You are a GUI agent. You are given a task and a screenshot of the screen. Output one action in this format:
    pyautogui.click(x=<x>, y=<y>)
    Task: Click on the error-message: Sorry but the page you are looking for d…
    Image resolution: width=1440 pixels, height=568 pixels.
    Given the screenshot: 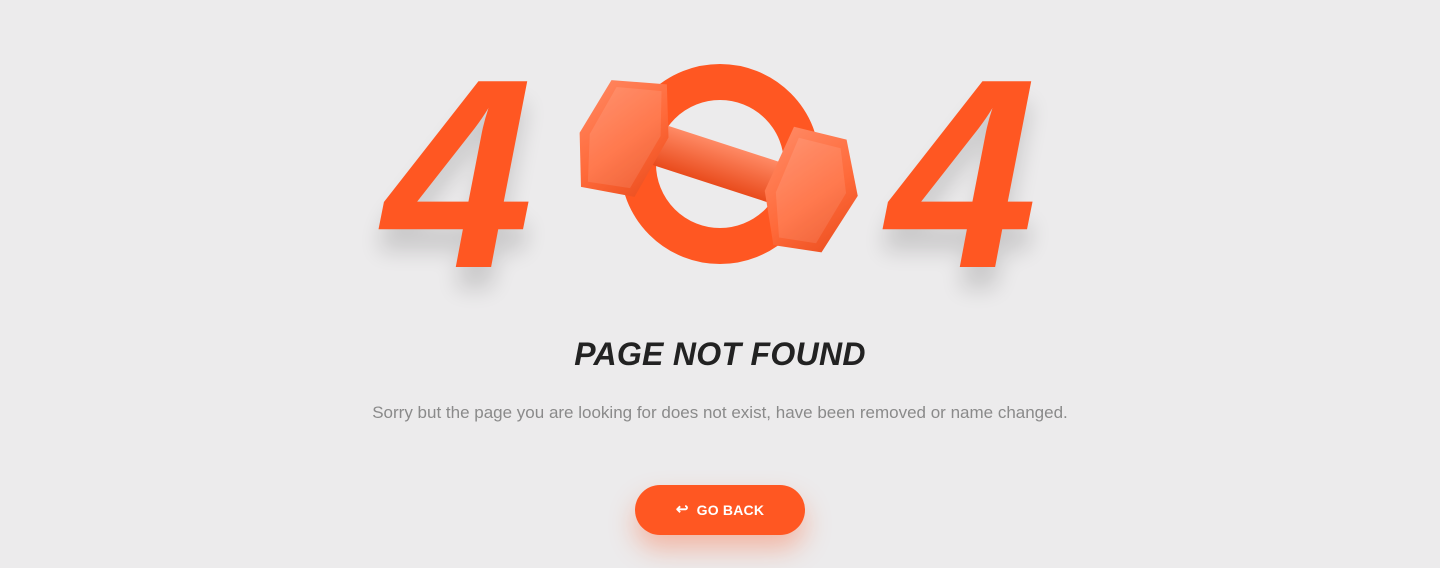 What is the action you would take?
    pyautogui.click(x=720, y=412)
    